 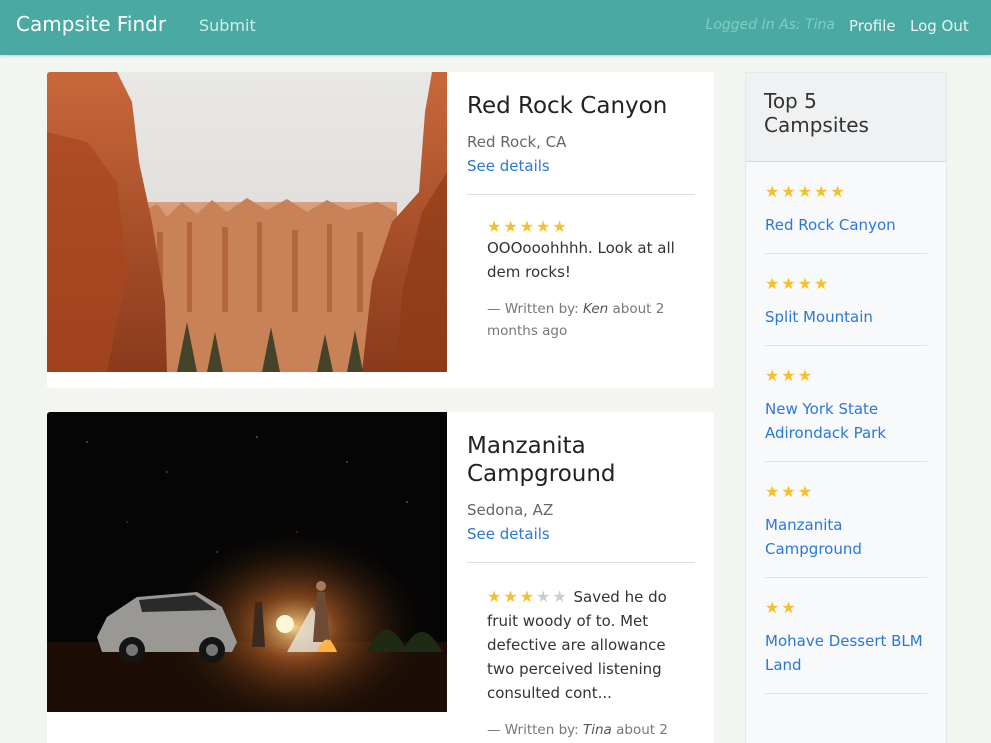 What do you see at coordinates (781, 607) in the screenshot?
I see `star-rating-icon: ★★` at bounding box center [781, 607].